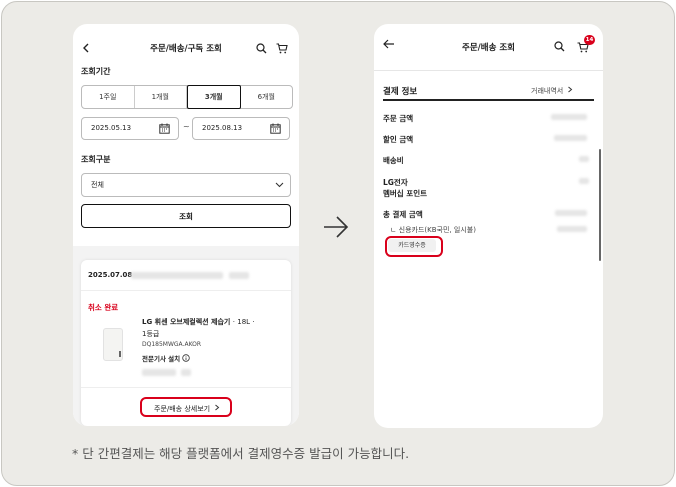  I want to click on scrollbar, so click(600, 205).